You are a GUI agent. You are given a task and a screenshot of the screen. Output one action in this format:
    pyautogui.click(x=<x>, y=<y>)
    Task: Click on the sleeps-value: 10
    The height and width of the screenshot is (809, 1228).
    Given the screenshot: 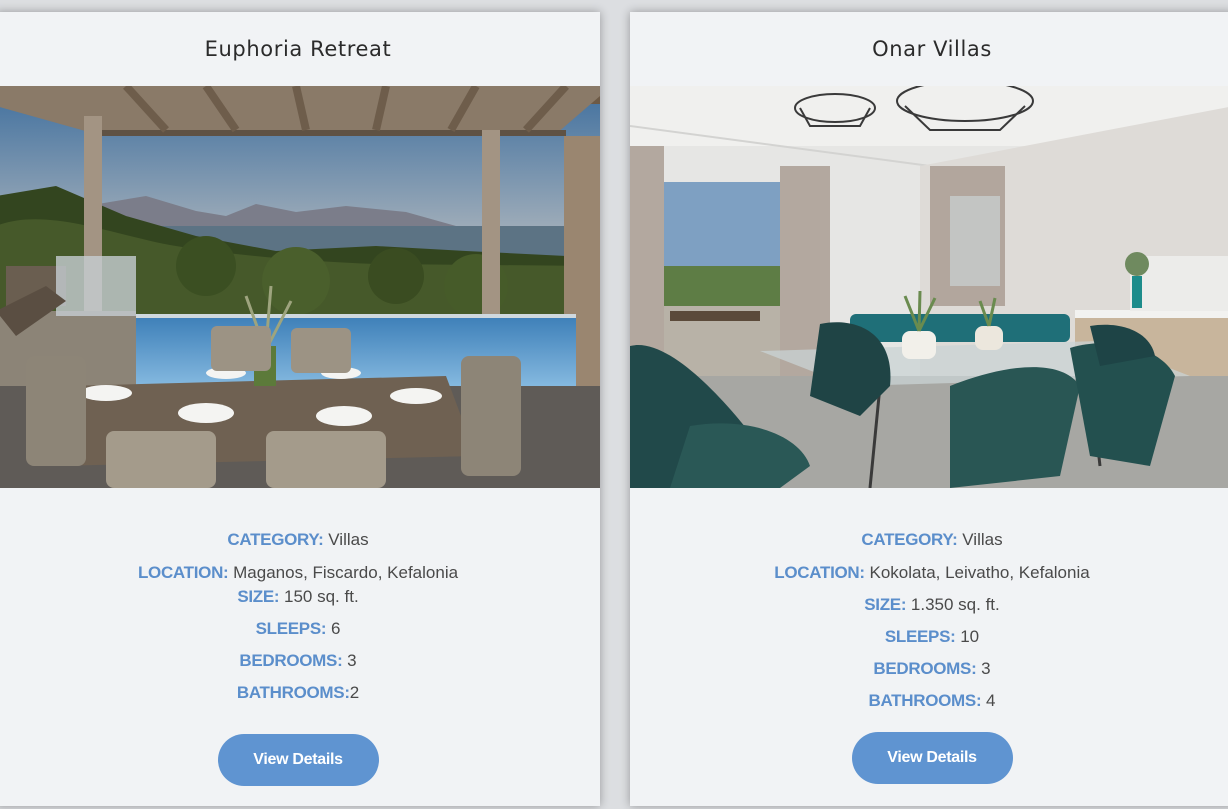 What is the action you would take?
    pyautogui.click(x=967, y=636)
    